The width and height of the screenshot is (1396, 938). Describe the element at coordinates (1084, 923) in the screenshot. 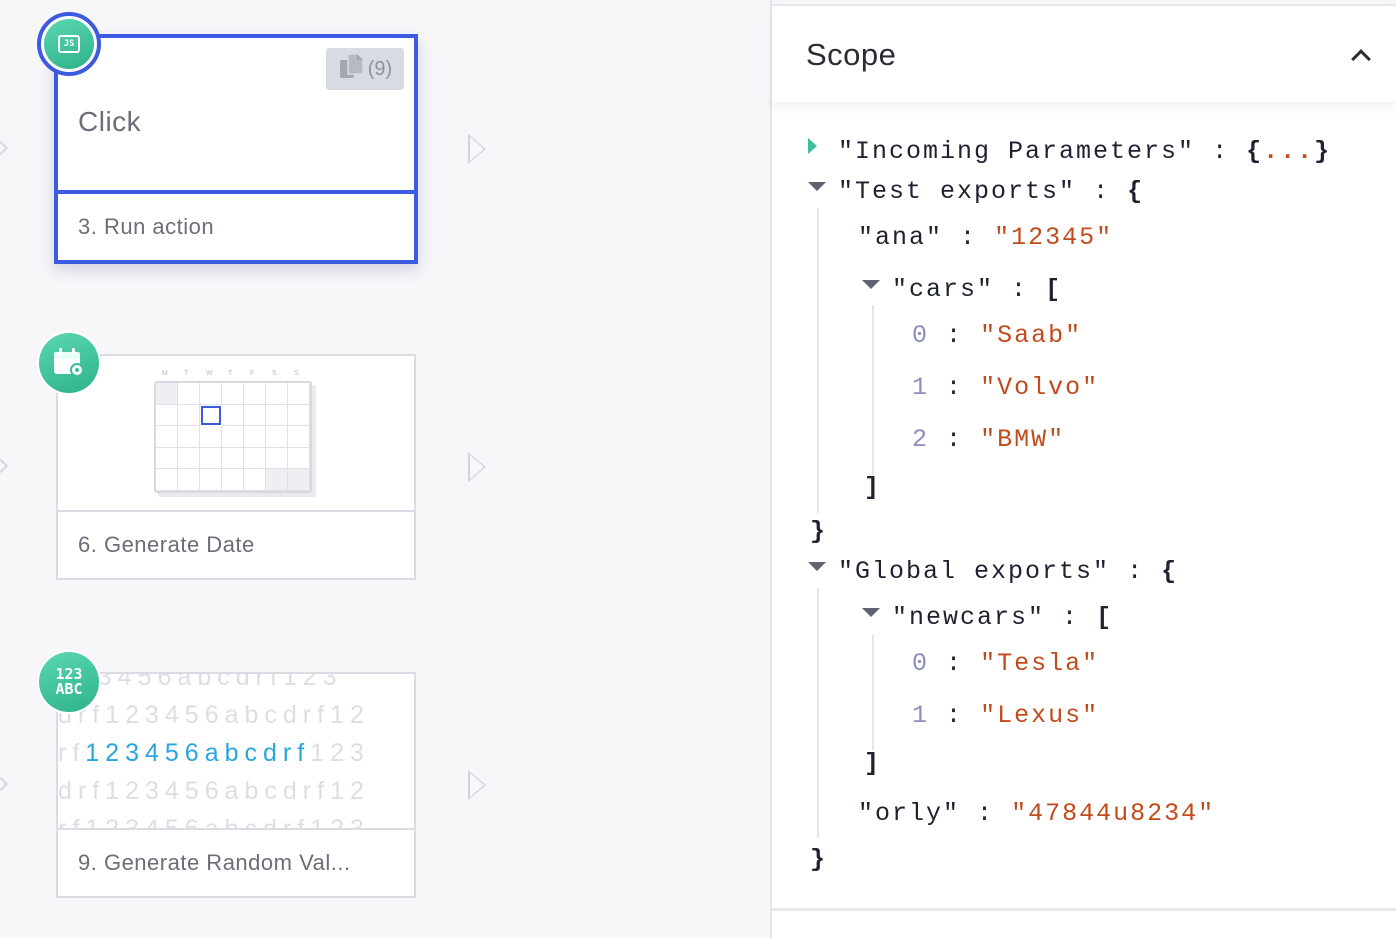

I see `panel-footer-divider` at that location.